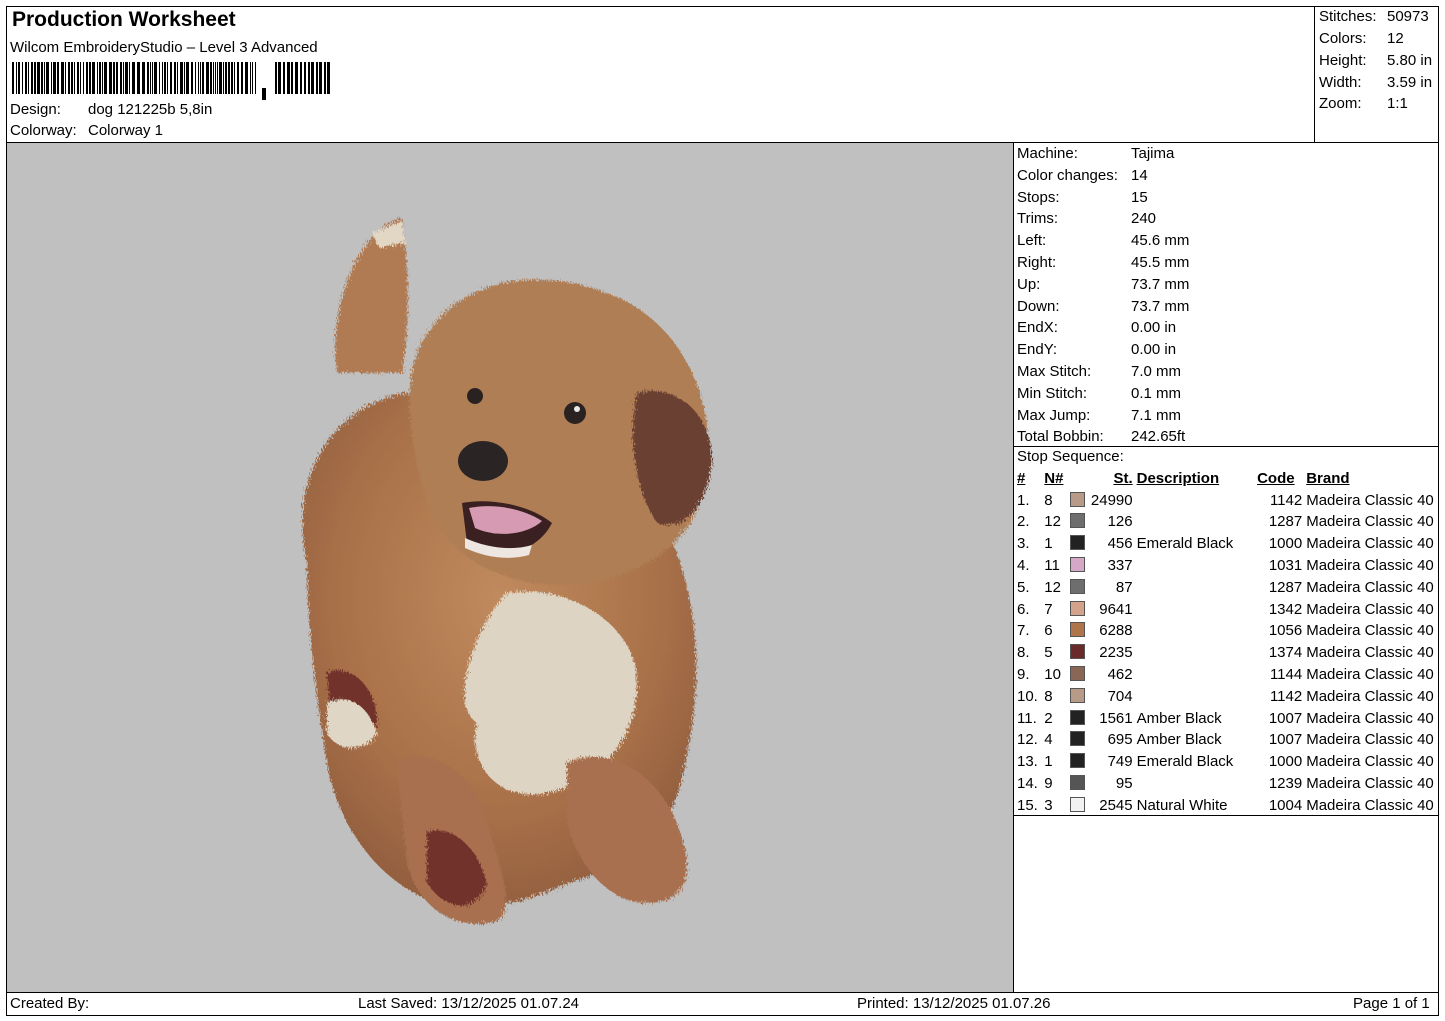 The image size is (1445, 1021). Describe the element at coordinates (1037, 350) in the screenshot. I see `machine-info-label: EndY:` at that location.